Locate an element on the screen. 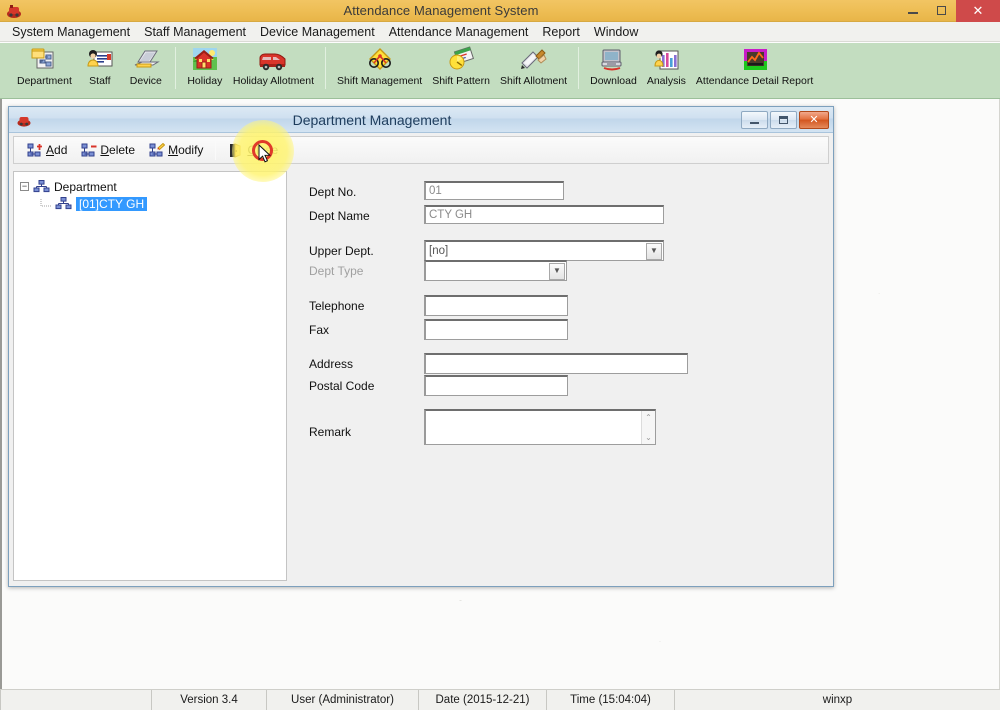 Image resolution: width=1000 pixels, height=710 pixels. dialog-title: Department Management is located at coordinates (372, 119).